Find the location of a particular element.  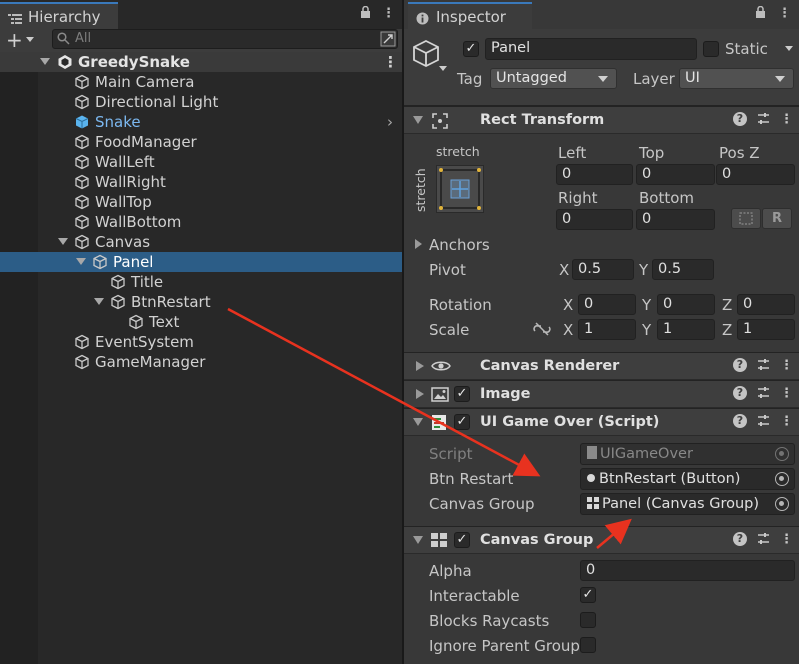

hierarchy-item: Title is located at coordinates (201, 282).